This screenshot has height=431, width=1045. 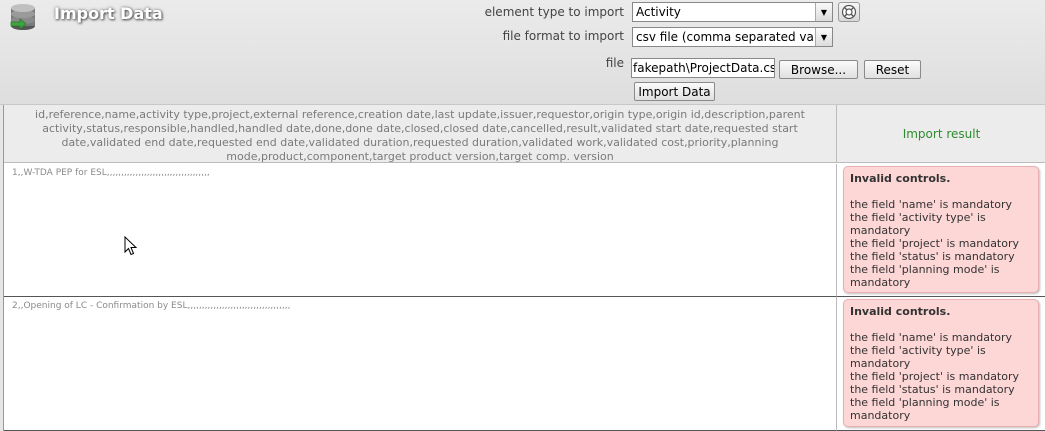 What do you see at coordinates (674, 91) in the screenshot?
I see `import-data-button: Import Data` at bounding box center [674, 91].